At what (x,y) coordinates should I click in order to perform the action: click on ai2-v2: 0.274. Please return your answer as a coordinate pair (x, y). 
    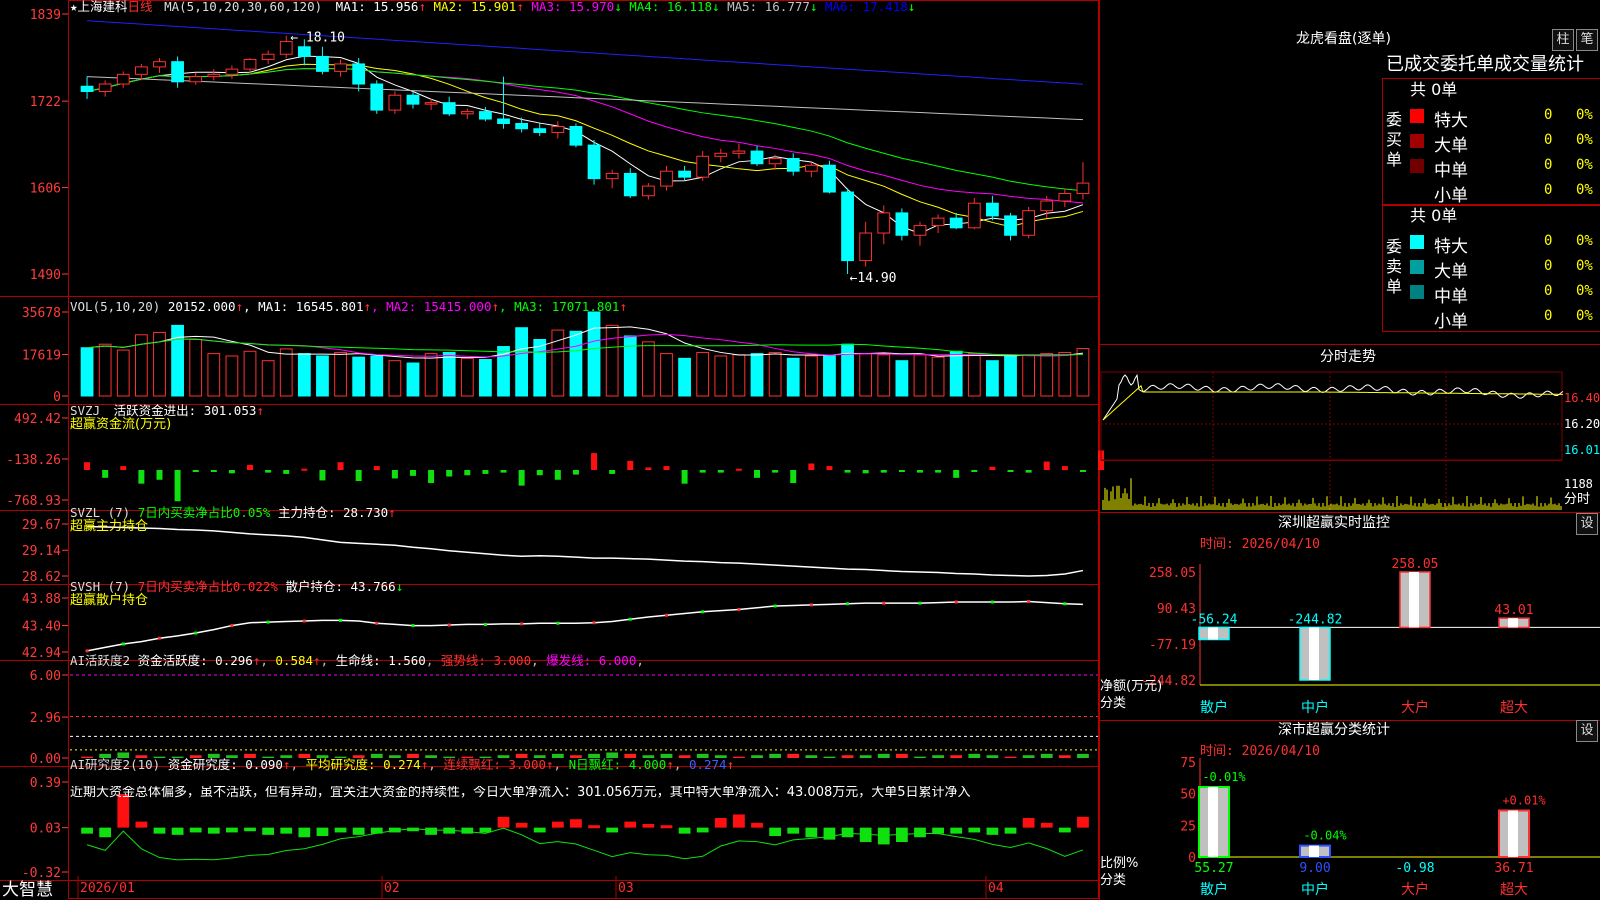
    Looking at the image, I should click on (402, 764).